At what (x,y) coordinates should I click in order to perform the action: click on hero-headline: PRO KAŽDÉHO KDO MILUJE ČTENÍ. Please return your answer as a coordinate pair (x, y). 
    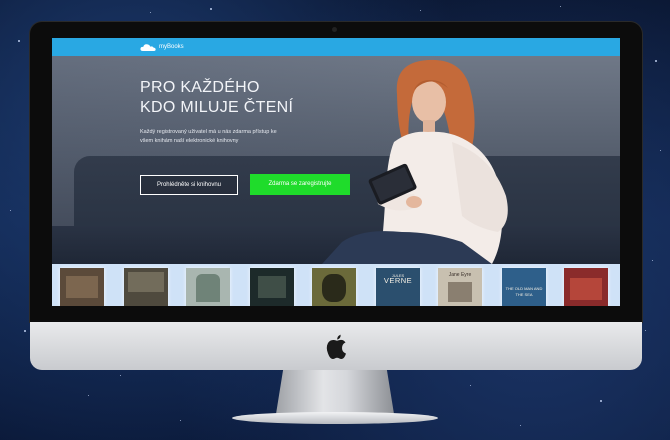
    Looking at the image, I should click on (270, 98).